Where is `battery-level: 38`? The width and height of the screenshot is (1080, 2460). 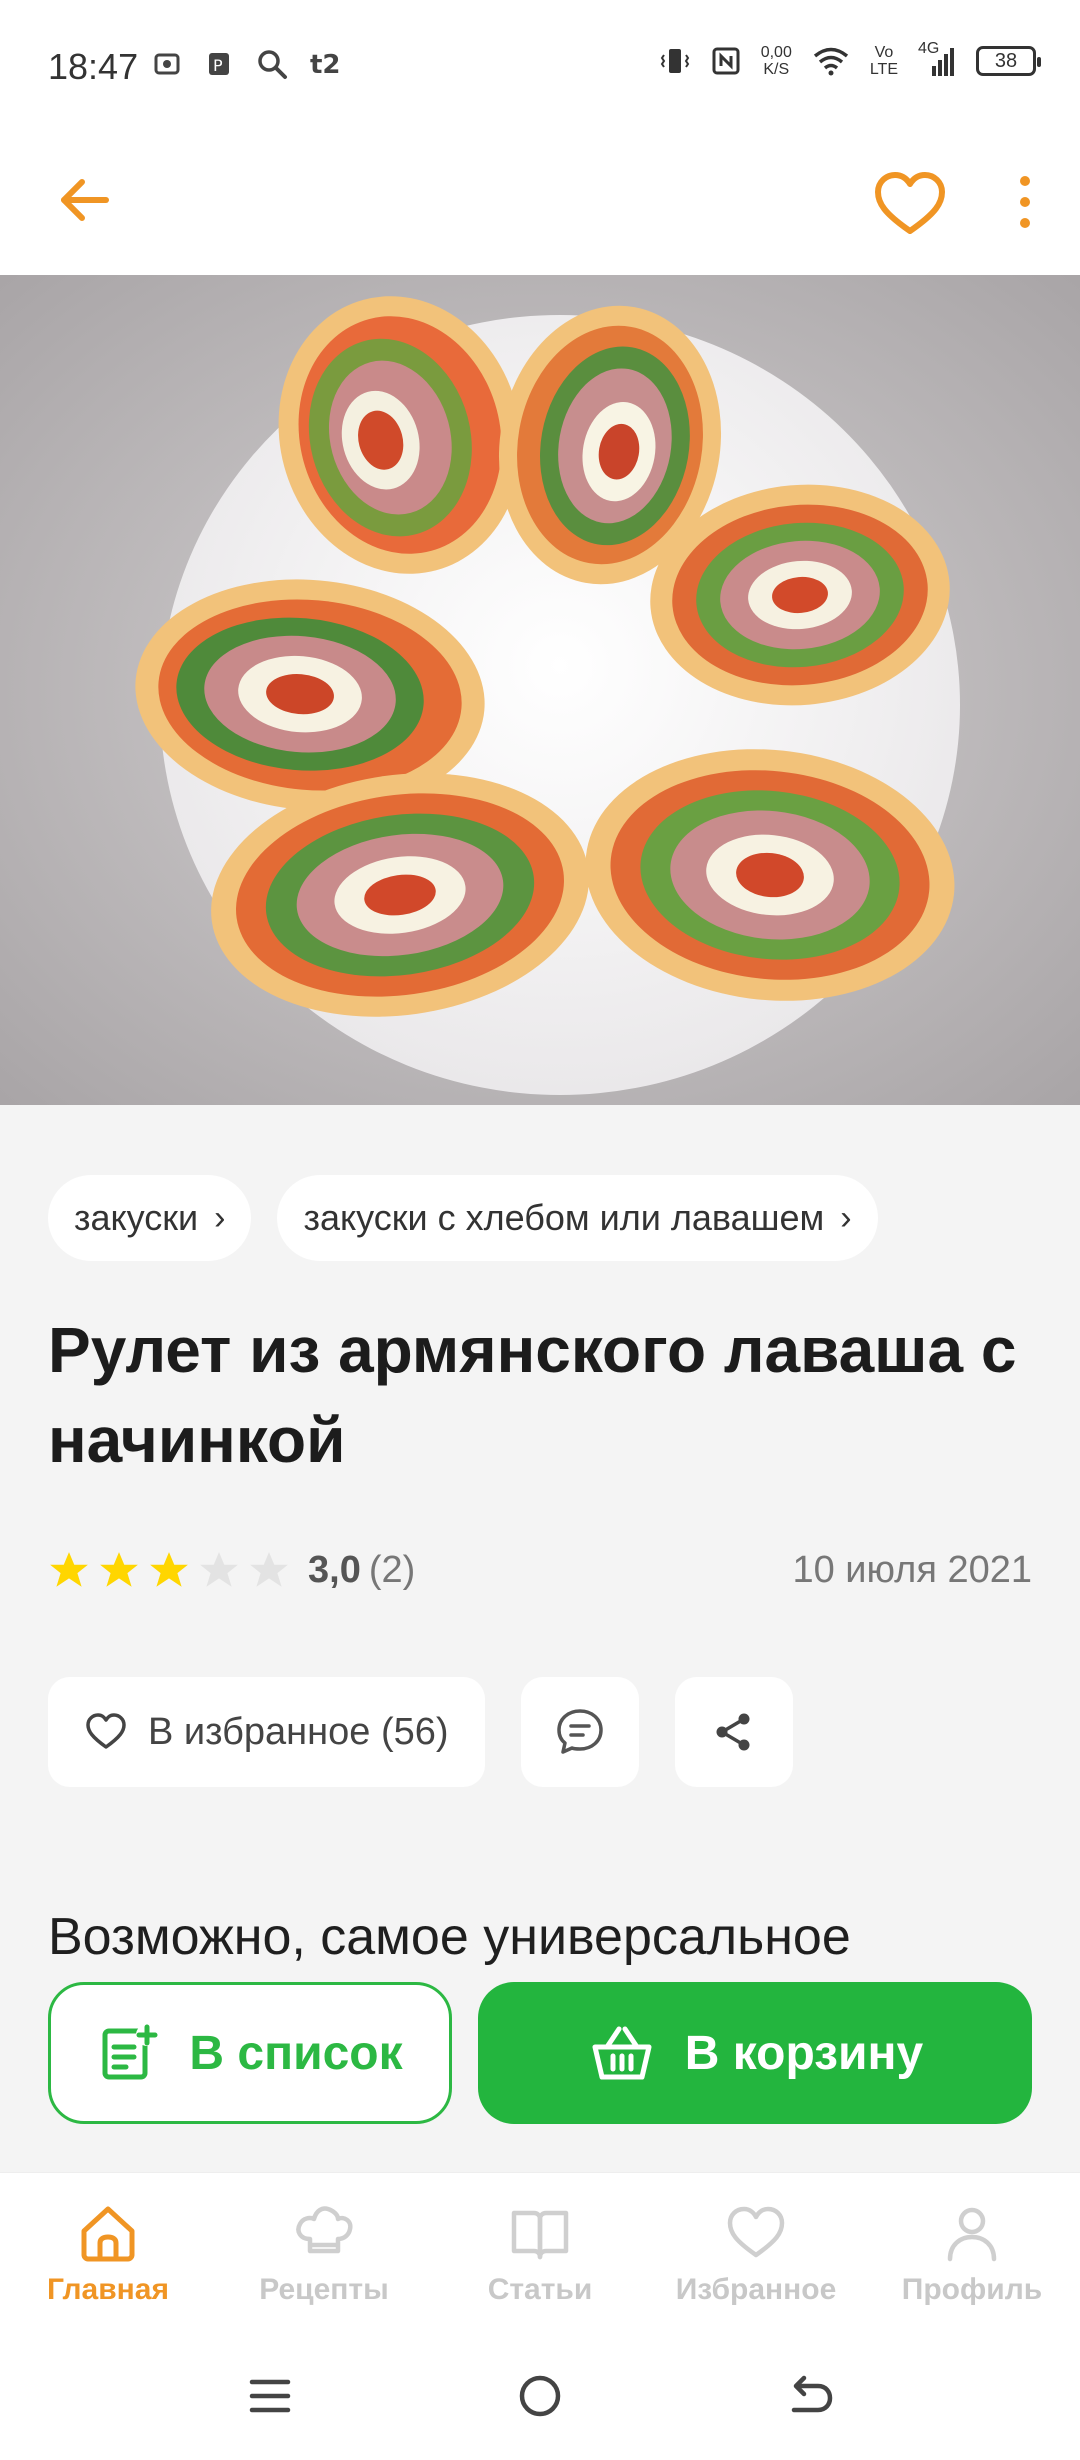
battery-level: 38 is located at coordinates (1006, 60).